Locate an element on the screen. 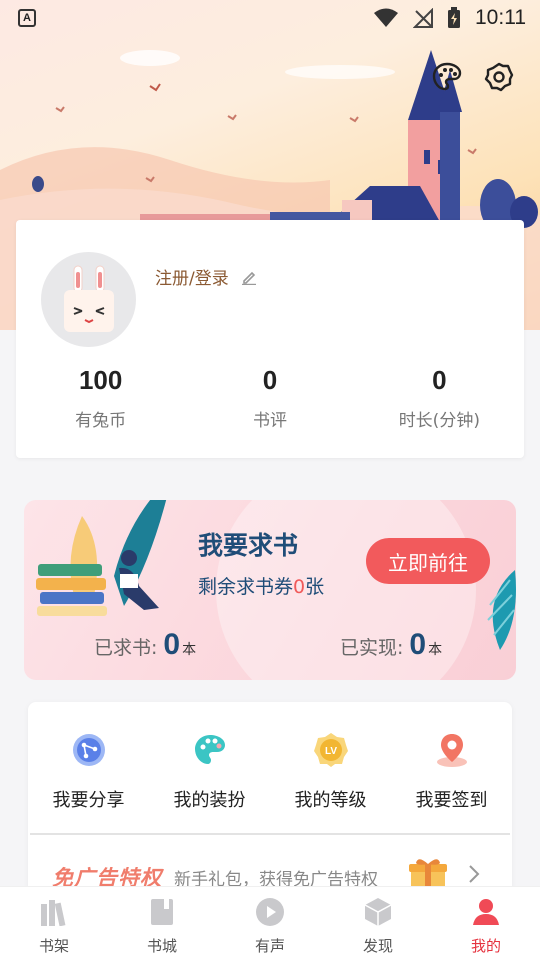  login-label: 注册/登录 is located at coordinates (192, 279).